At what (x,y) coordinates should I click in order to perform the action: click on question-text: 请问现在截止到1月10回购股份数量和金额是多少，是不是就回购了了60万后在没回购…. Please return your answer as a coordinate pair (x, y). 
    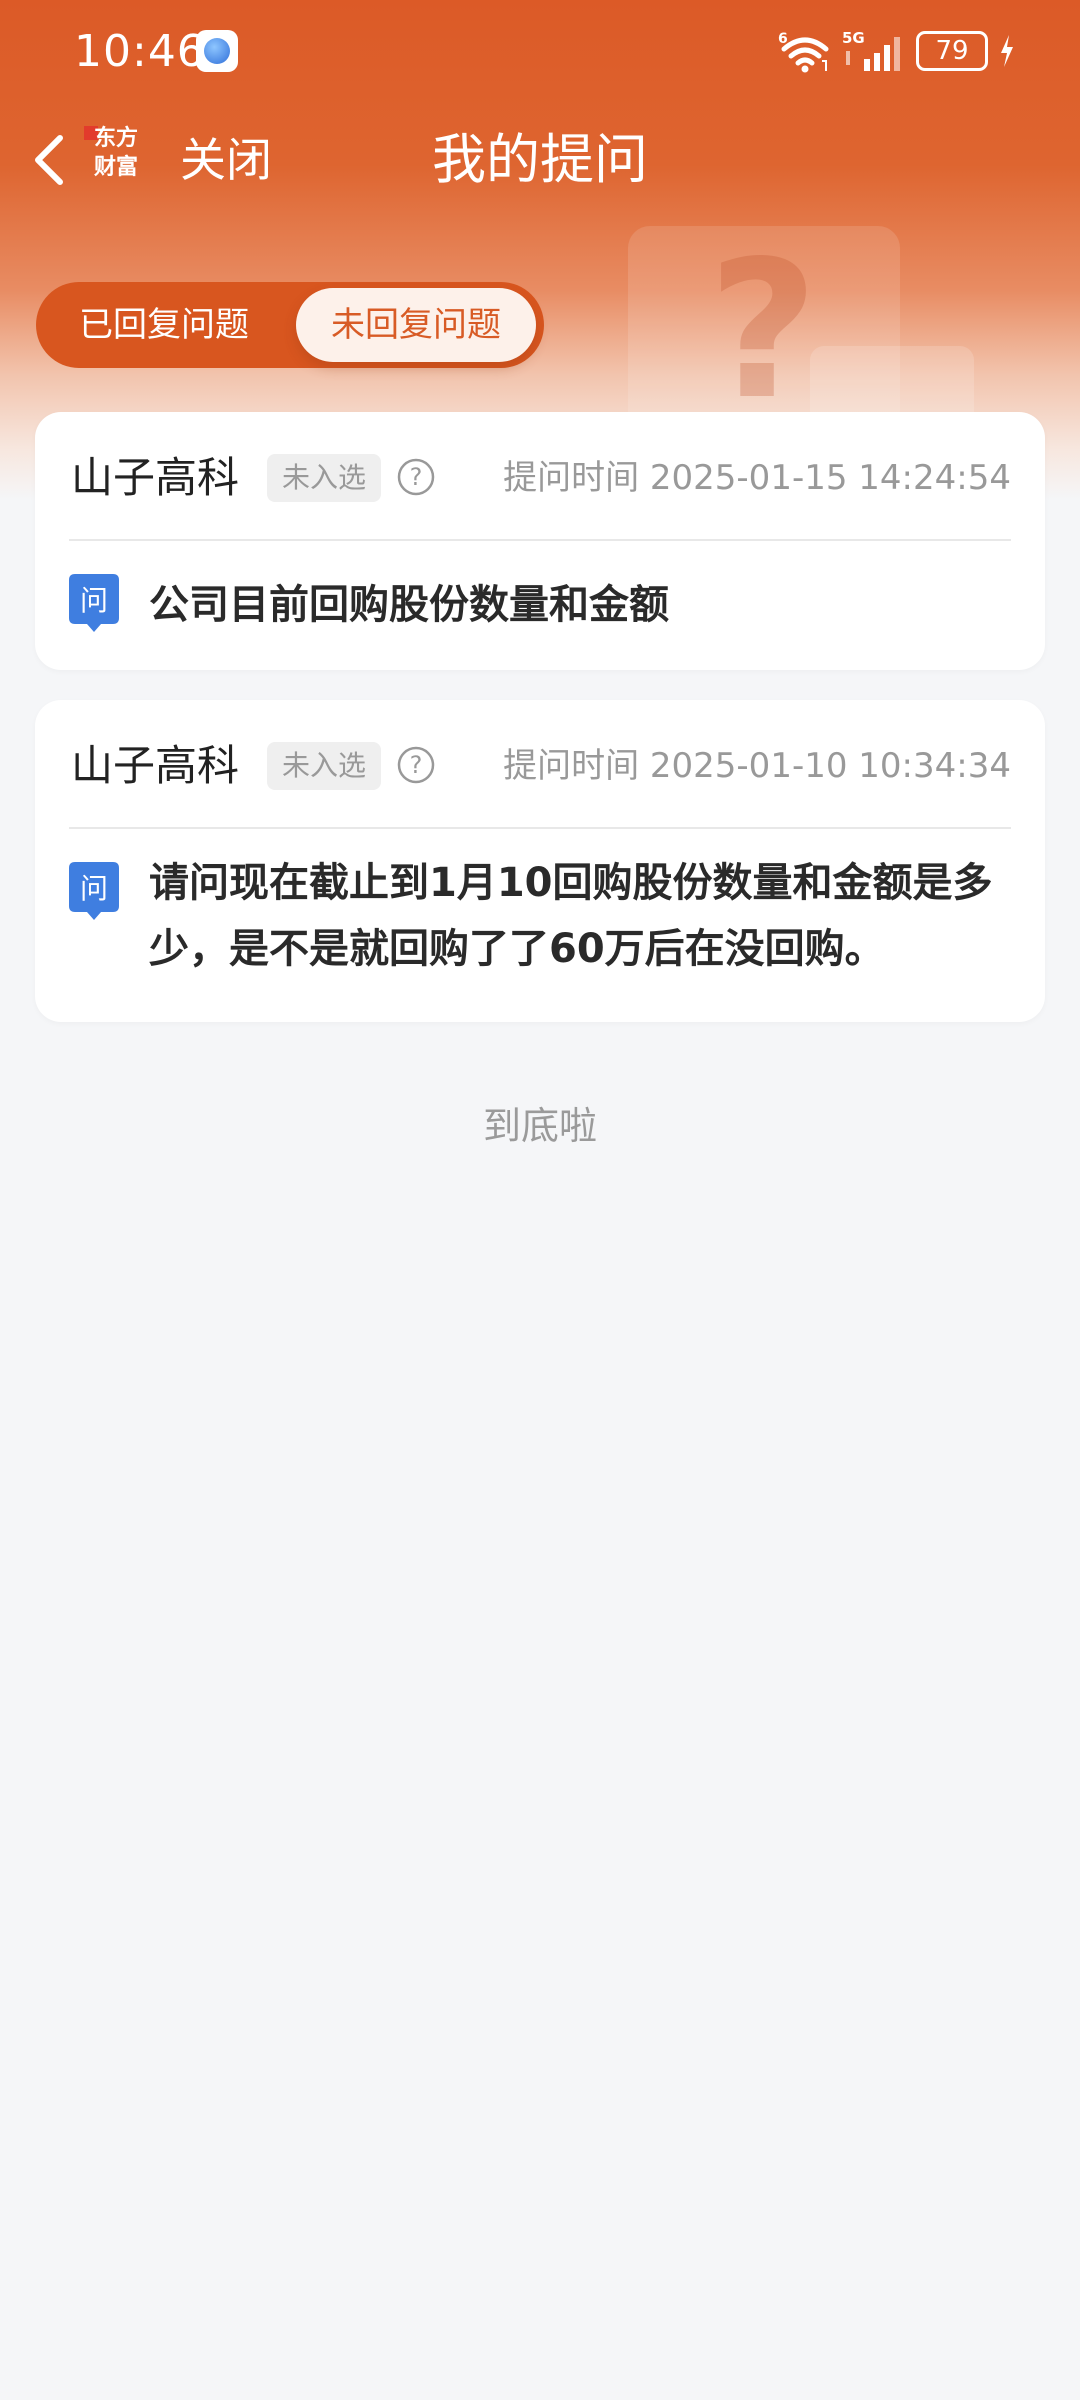
    Looking at the image, I should click on (571, 916).